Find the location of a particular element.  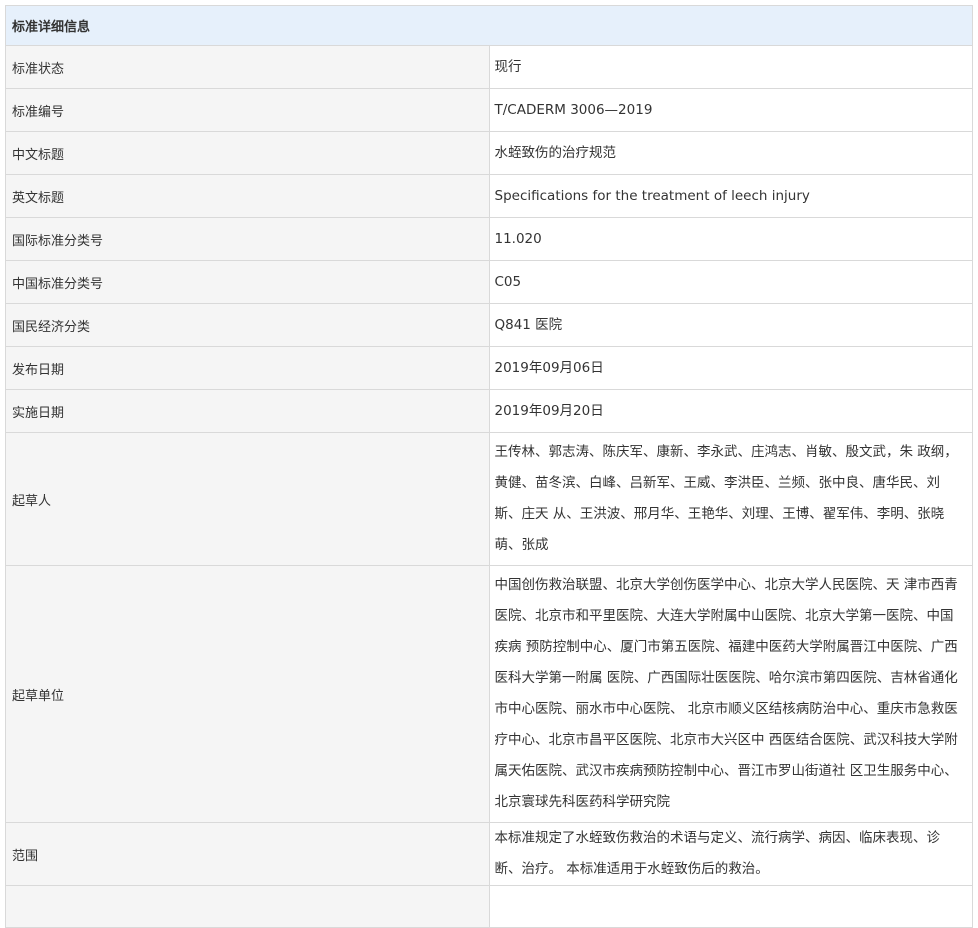

row-release-date: 发布日期 2019年09月06日 is located at coordinates (489, 368).